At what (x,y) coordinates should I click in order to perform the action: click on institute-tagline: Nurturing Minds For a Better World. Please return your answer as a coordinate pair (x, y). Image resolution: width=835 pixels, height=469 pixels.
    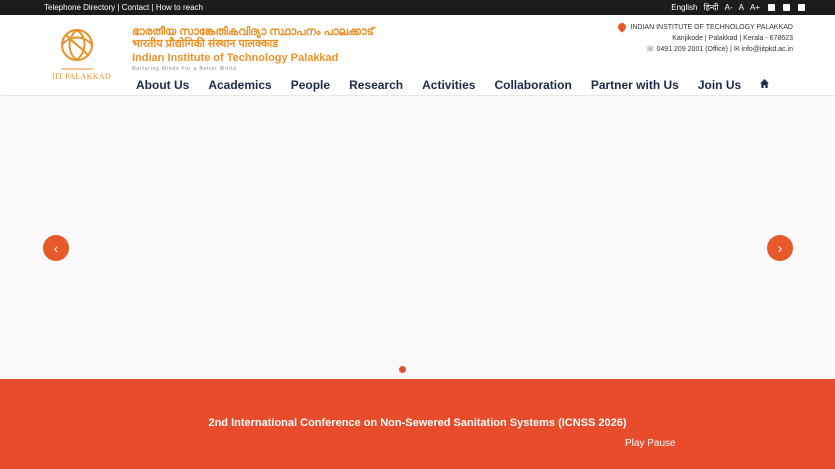
    Looking at the image, I should click on (184, 69).